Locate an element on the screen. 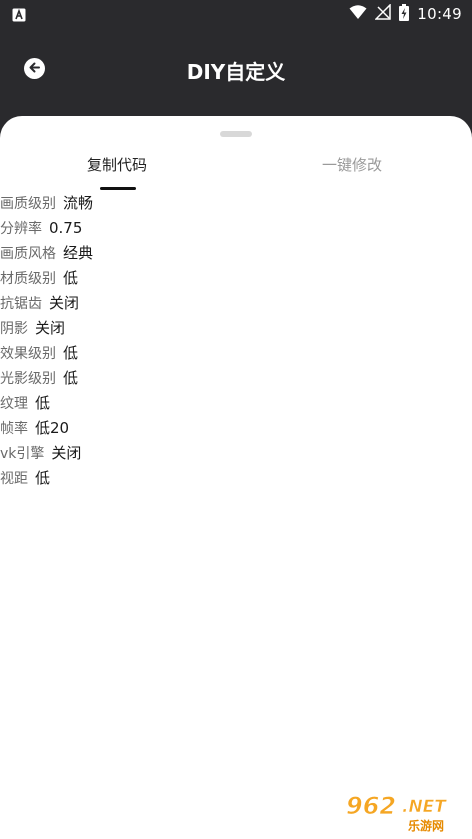 This screenshot has width=472, height=839. setting-label: vk引擎 is located at coordinates (22, 453).